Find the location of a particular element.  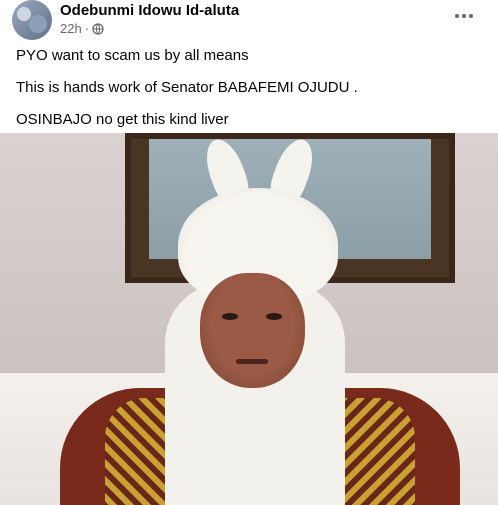

face is located at coordinates (252, 330).